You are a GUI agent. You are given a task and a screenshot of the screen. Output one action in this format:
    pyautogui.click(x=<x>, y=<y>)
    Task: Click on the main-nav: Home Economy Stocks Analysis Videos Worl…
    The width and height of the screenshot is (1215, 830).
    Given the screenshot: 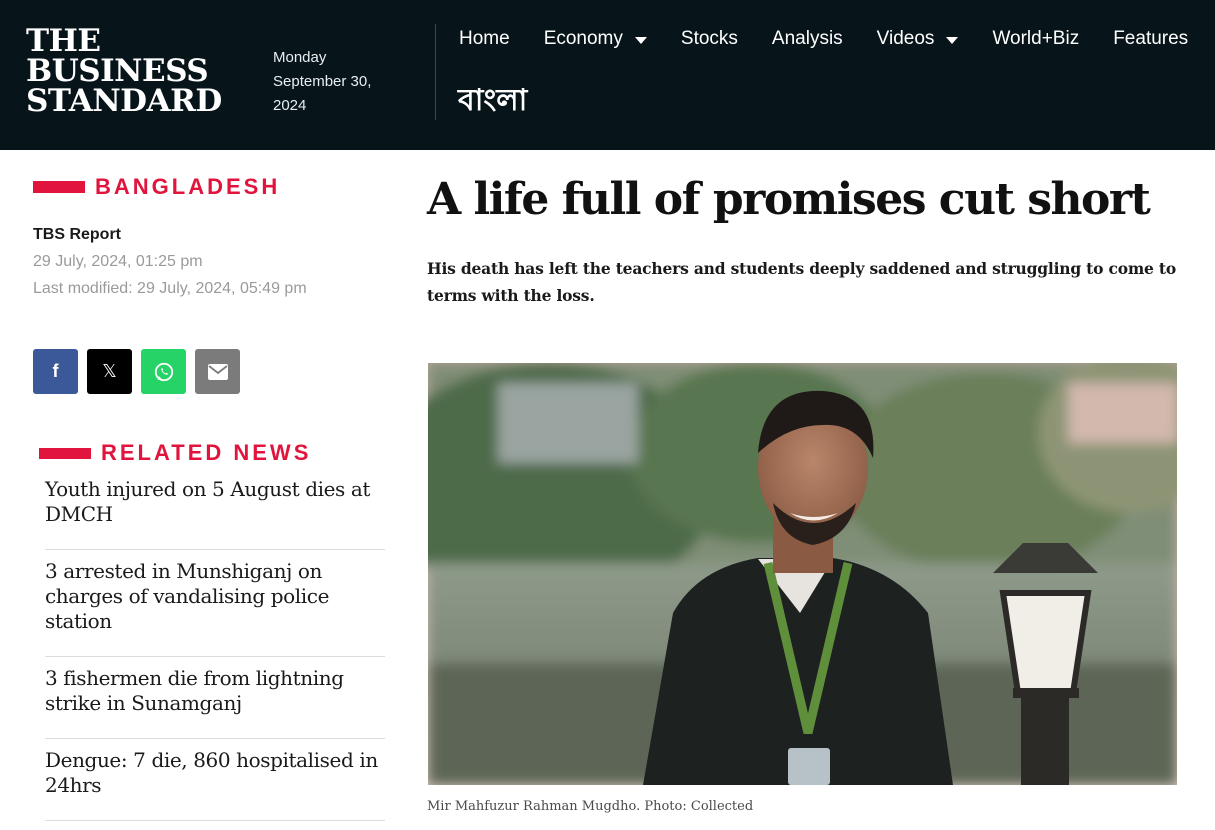 What is the action you would take?
    pyautogui.click(x=837, y=39)
    